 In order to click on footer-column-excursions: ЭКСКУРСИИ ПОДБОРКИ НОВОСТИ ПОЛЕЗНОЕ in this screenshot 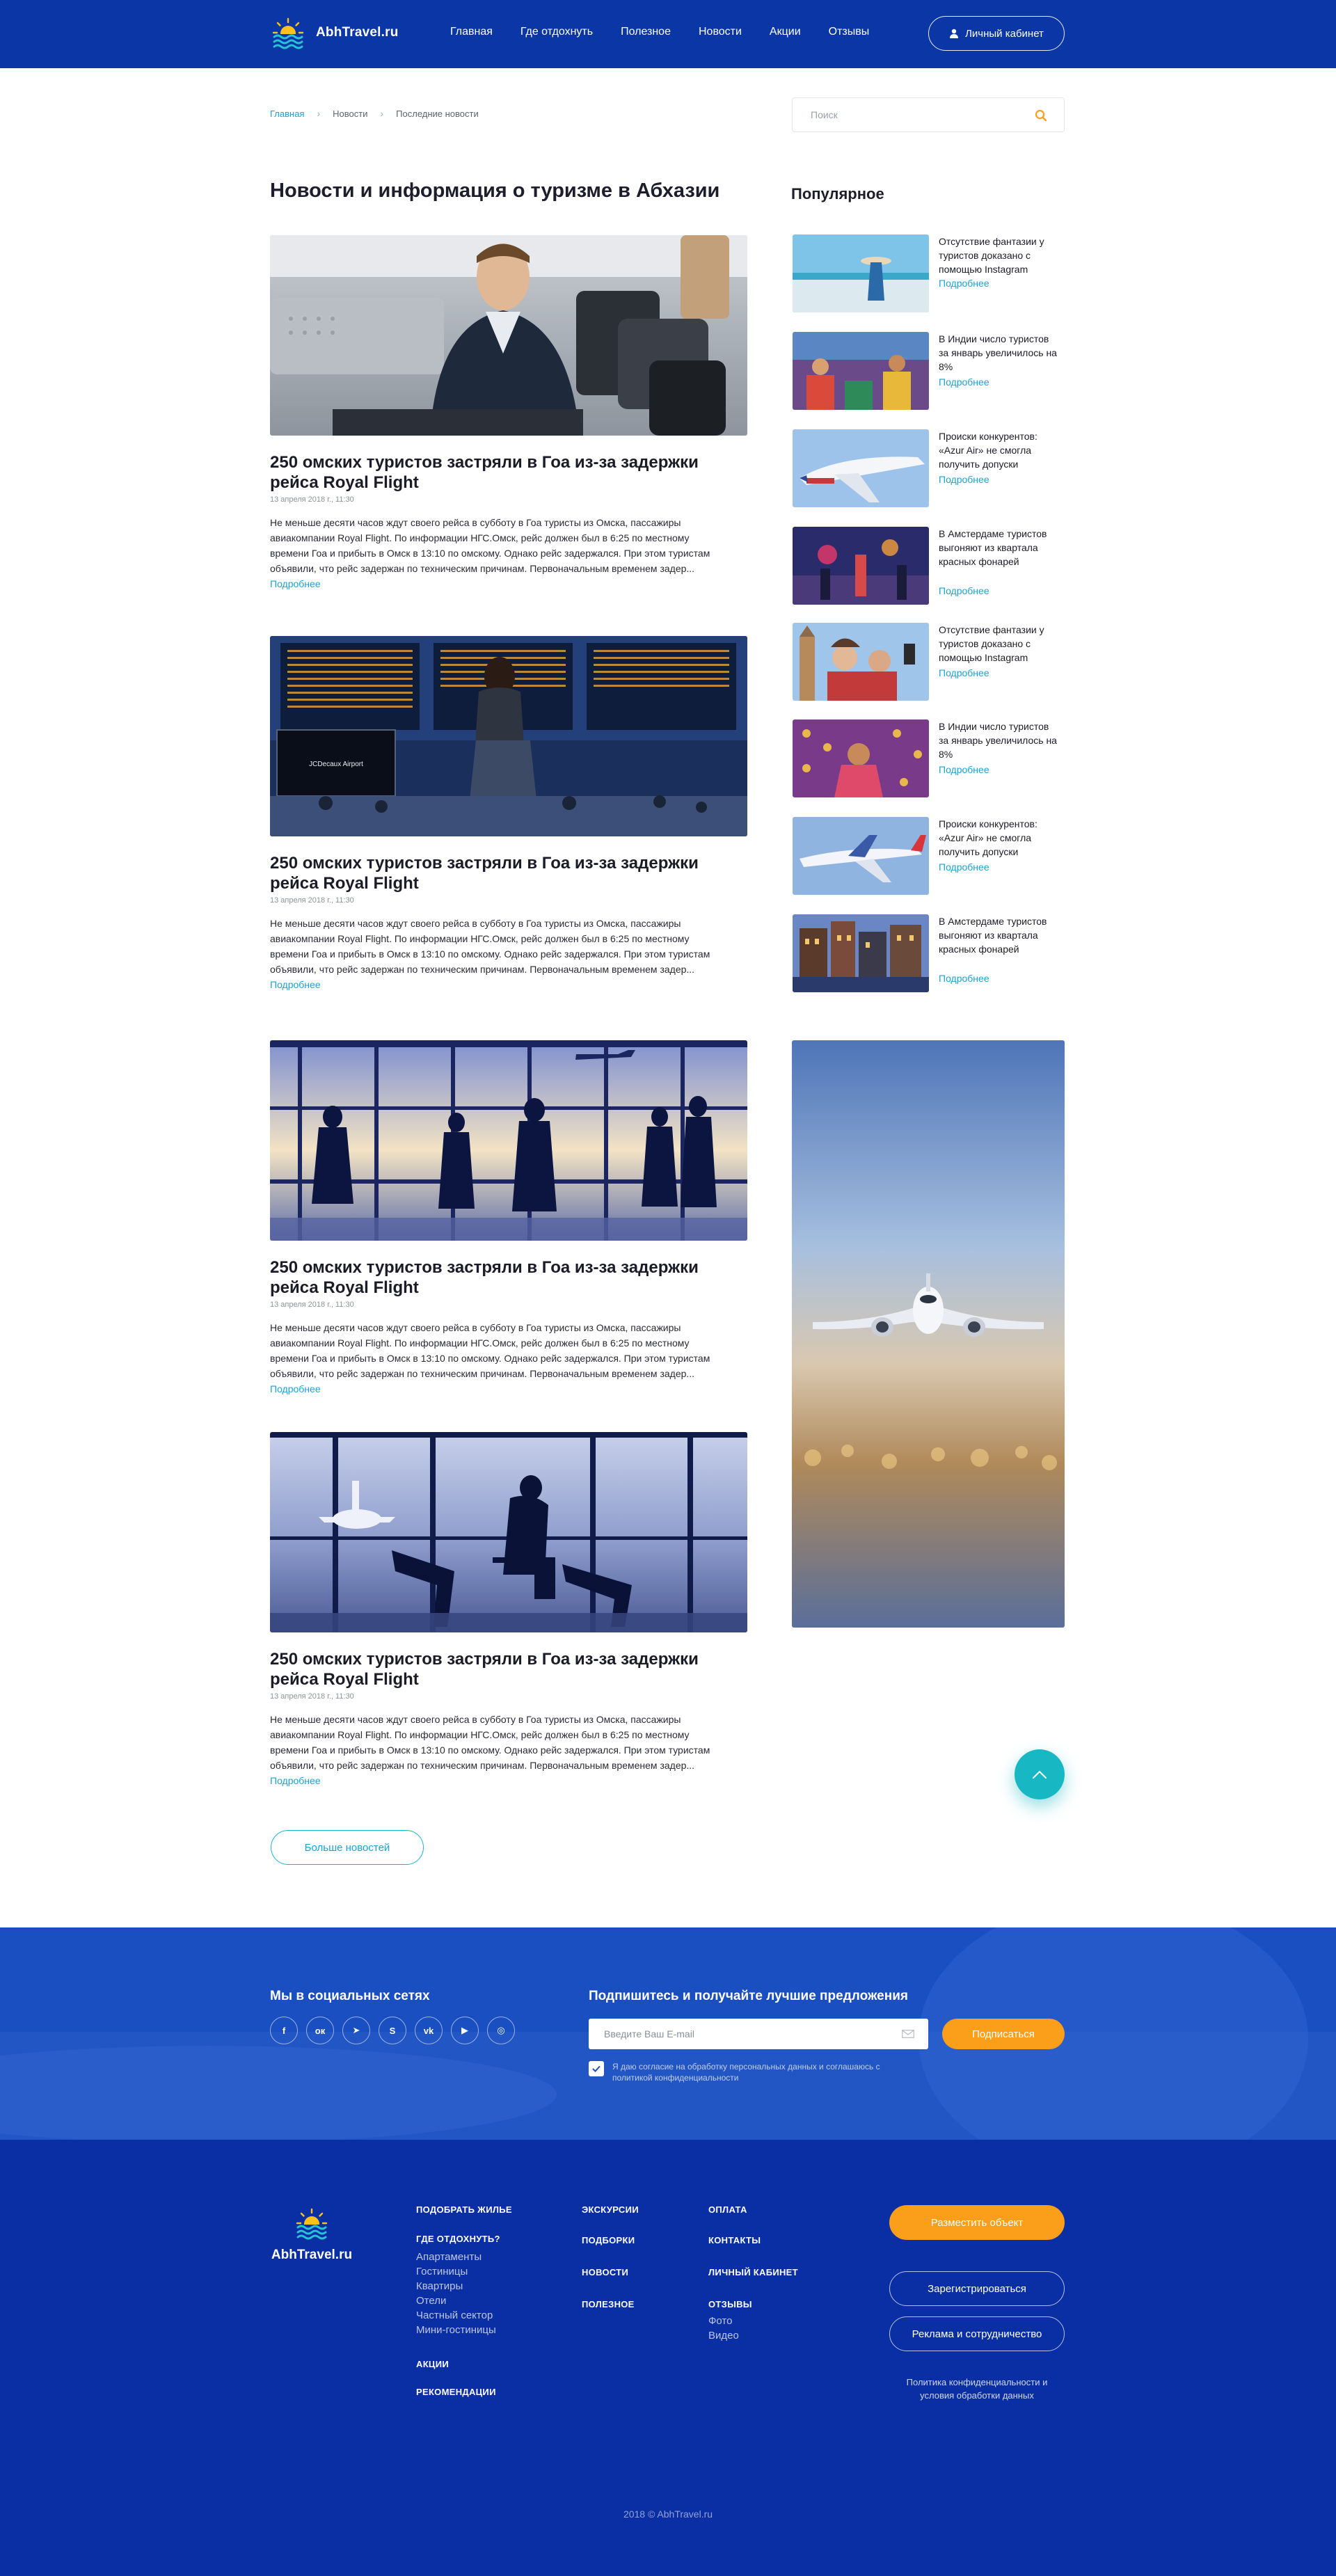, I will do `click(610, 2257)`.